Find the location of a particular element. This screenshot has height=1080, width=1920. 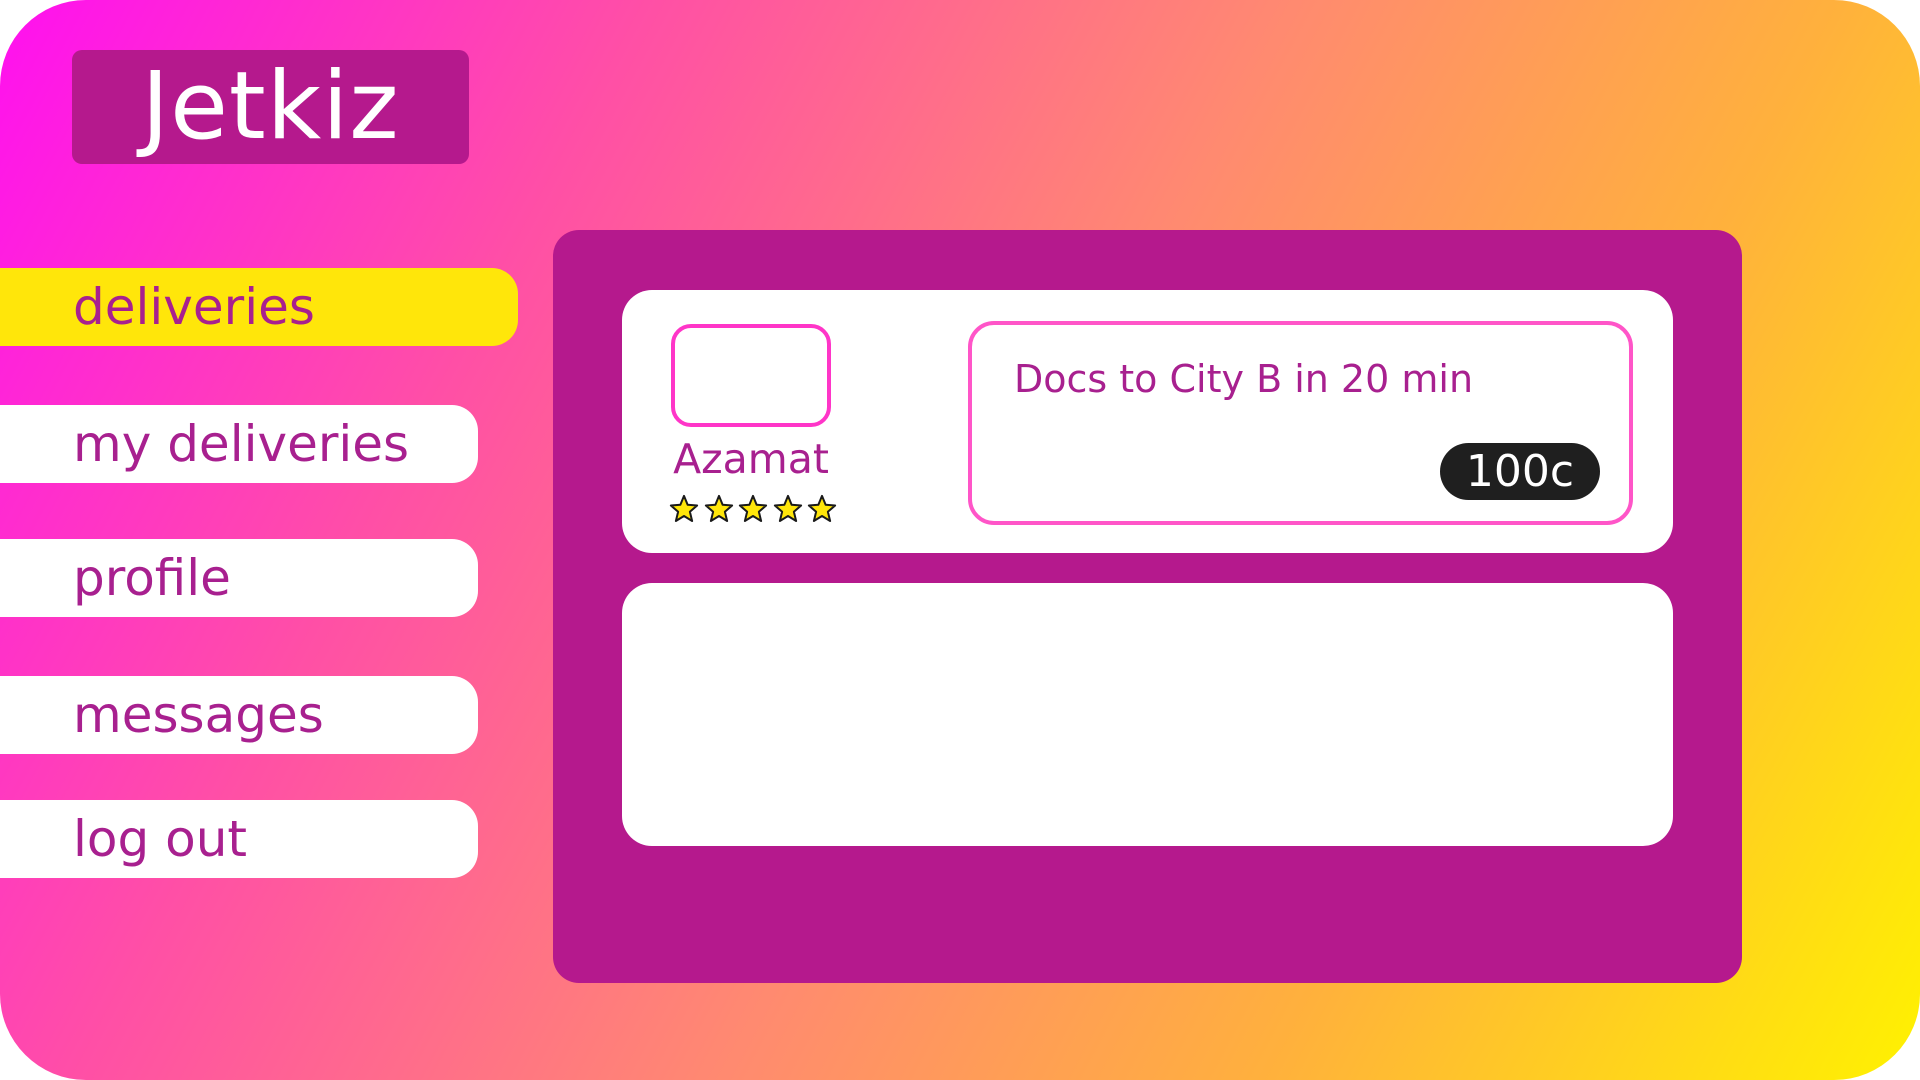

delivery-card: Azamat Docs to City B in 20 min 100c is located at coordinates (1147, 421).